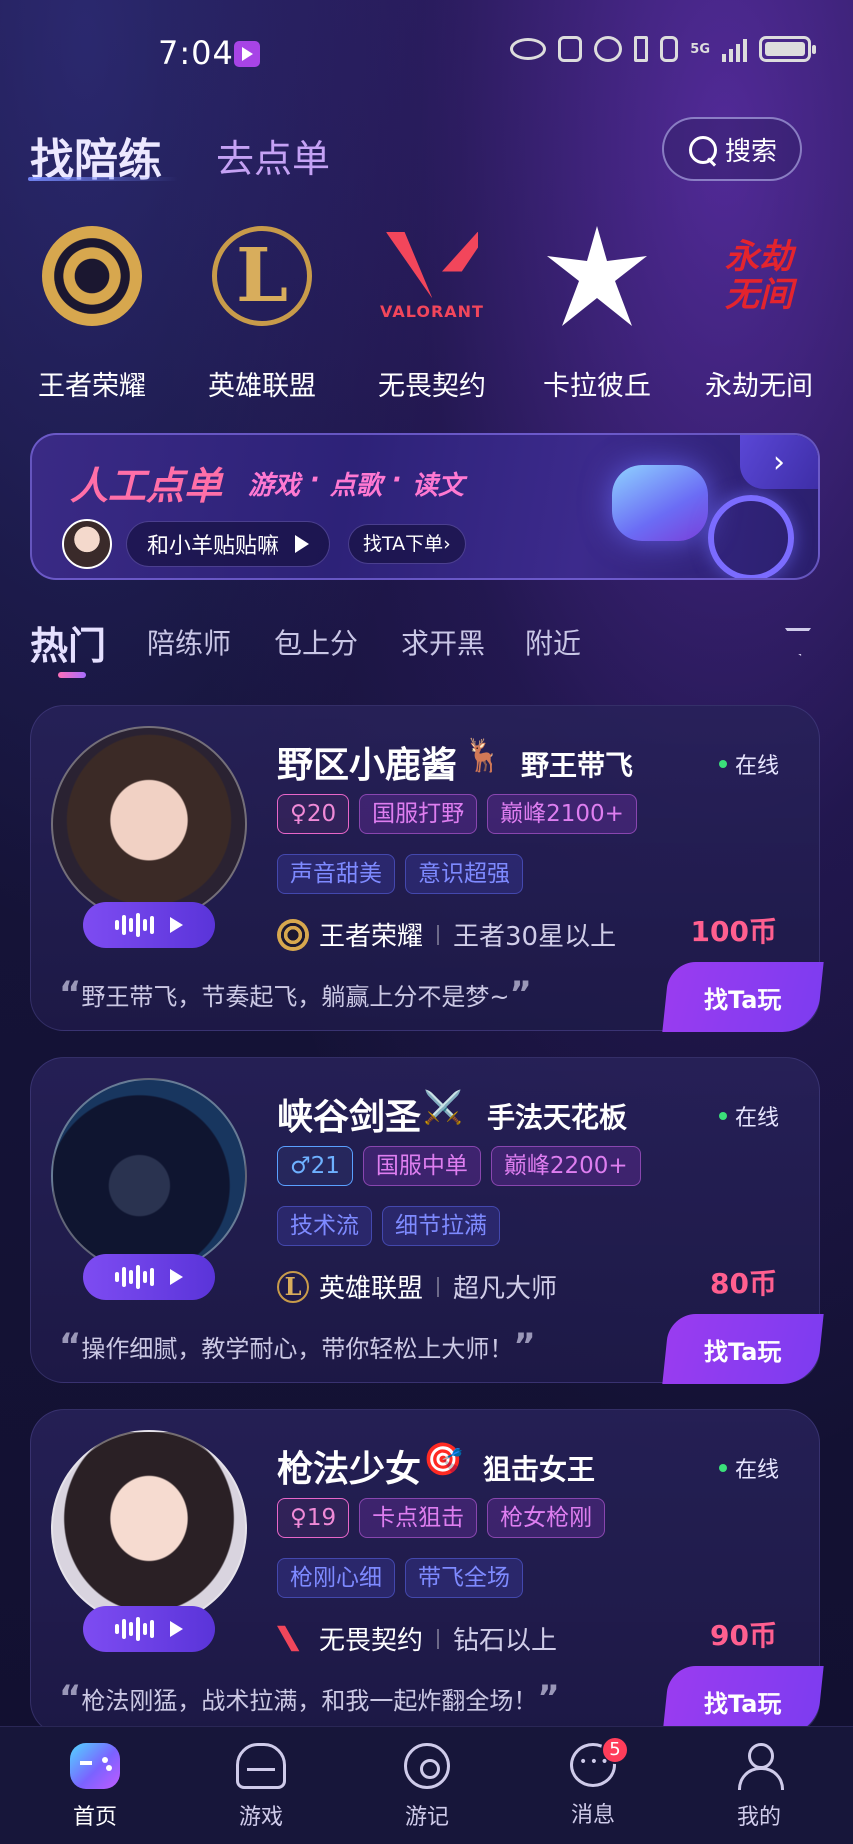  Describe the element at coordinates (349, 1117) in the screenshot. I see `companion-name: 峡谷剑圣` at that location.